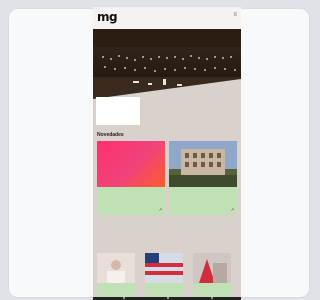 The height and width of the screenshot is (300, 320). I want to click on site-logo: mg, so click(107, 17).